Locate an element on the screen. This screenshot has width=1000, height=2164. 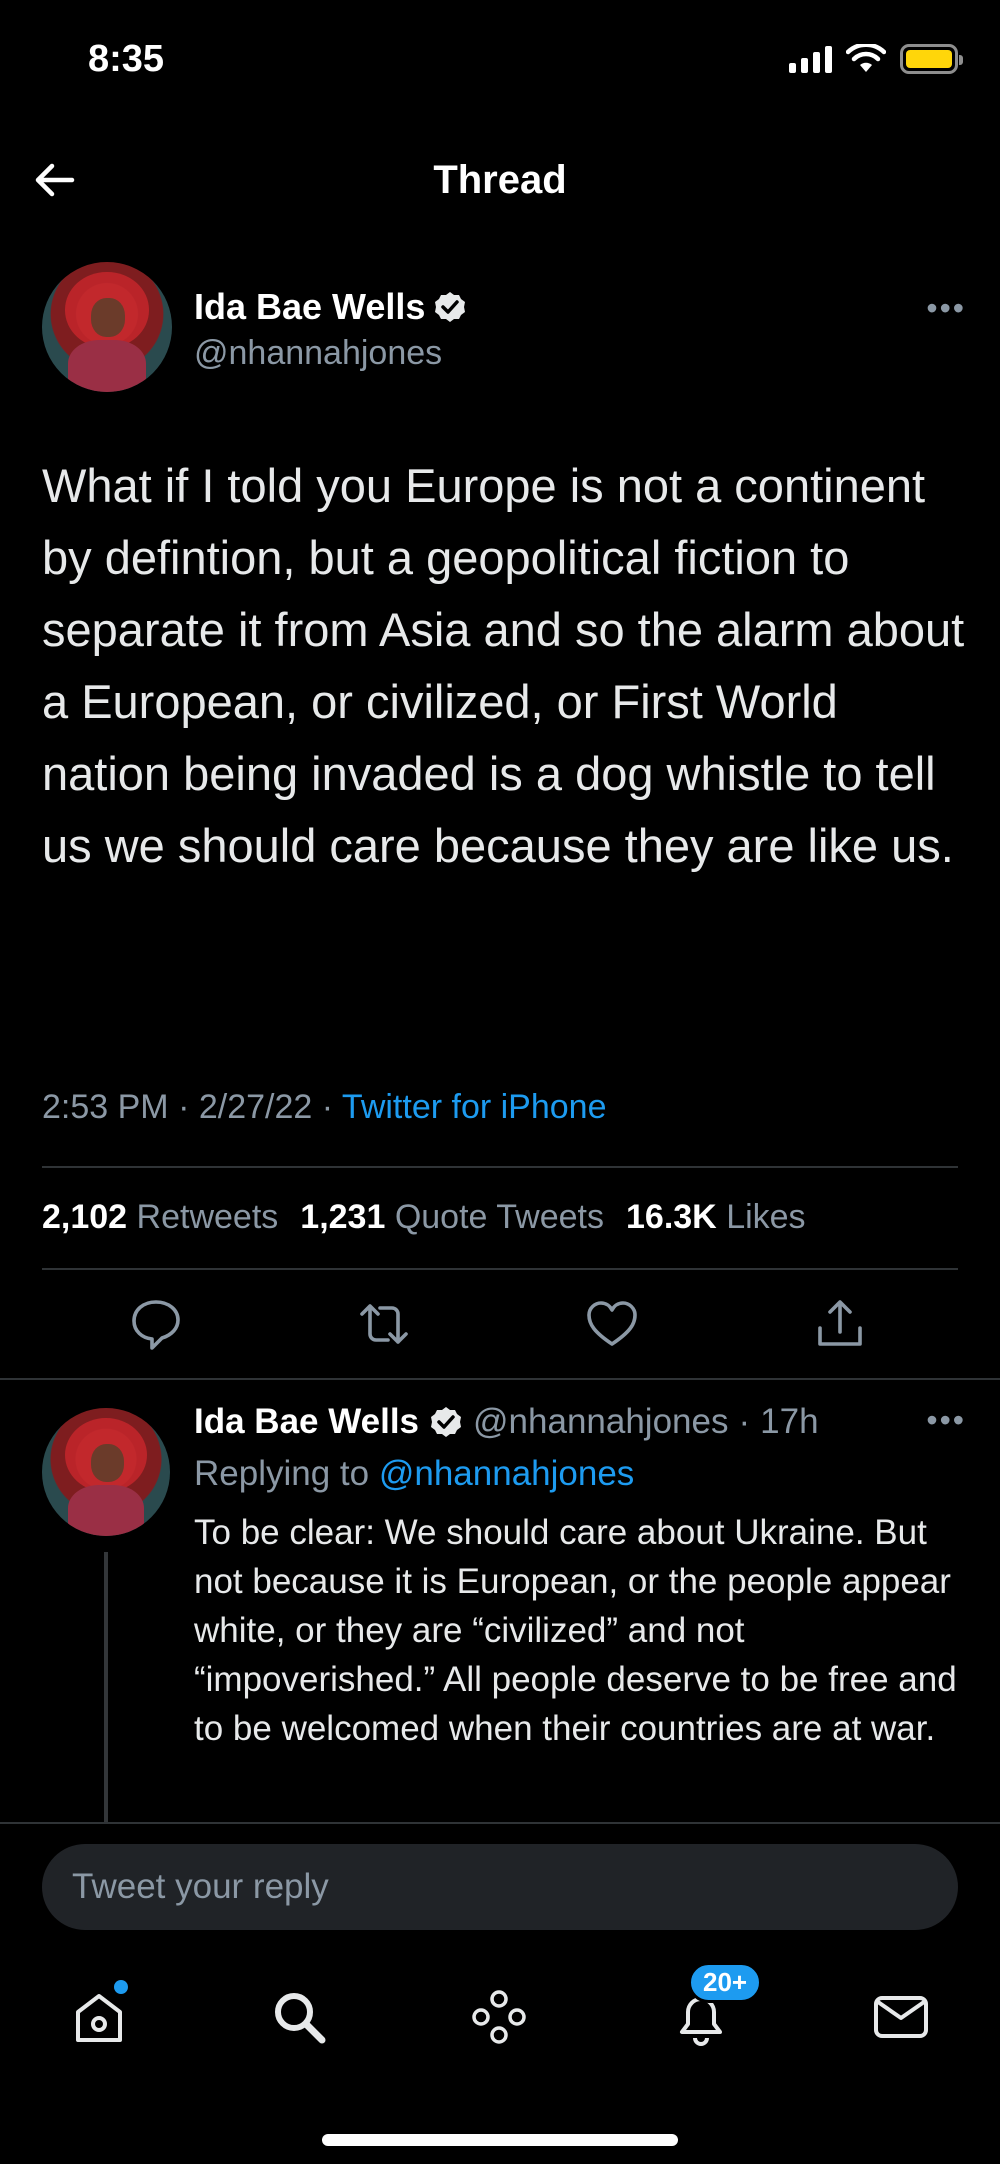
home-notification-dot is located at coordinates (121, 1987).